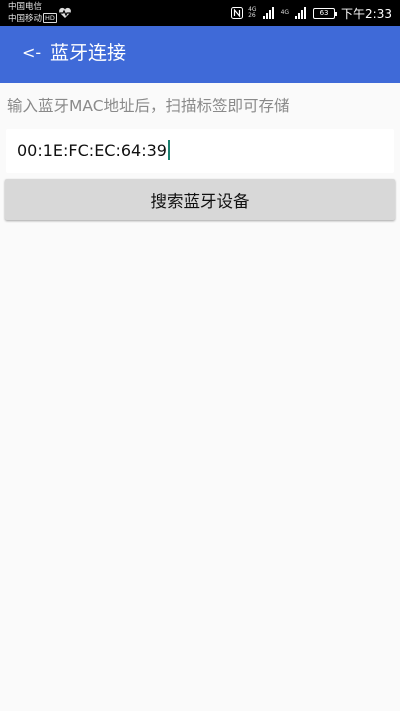 This screenshot has height=711, width=400. Describe the element at coordinates (25, 7) in the screenshot. I see `carrier-1: 中国电信` at that location.